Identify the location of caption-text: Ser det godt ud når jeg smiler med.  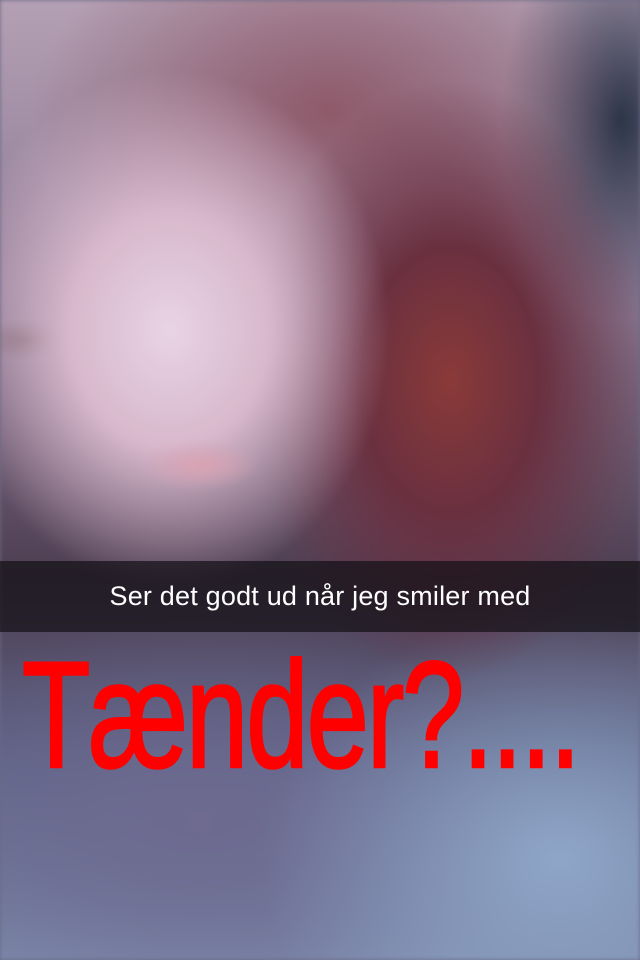
(320, 596).